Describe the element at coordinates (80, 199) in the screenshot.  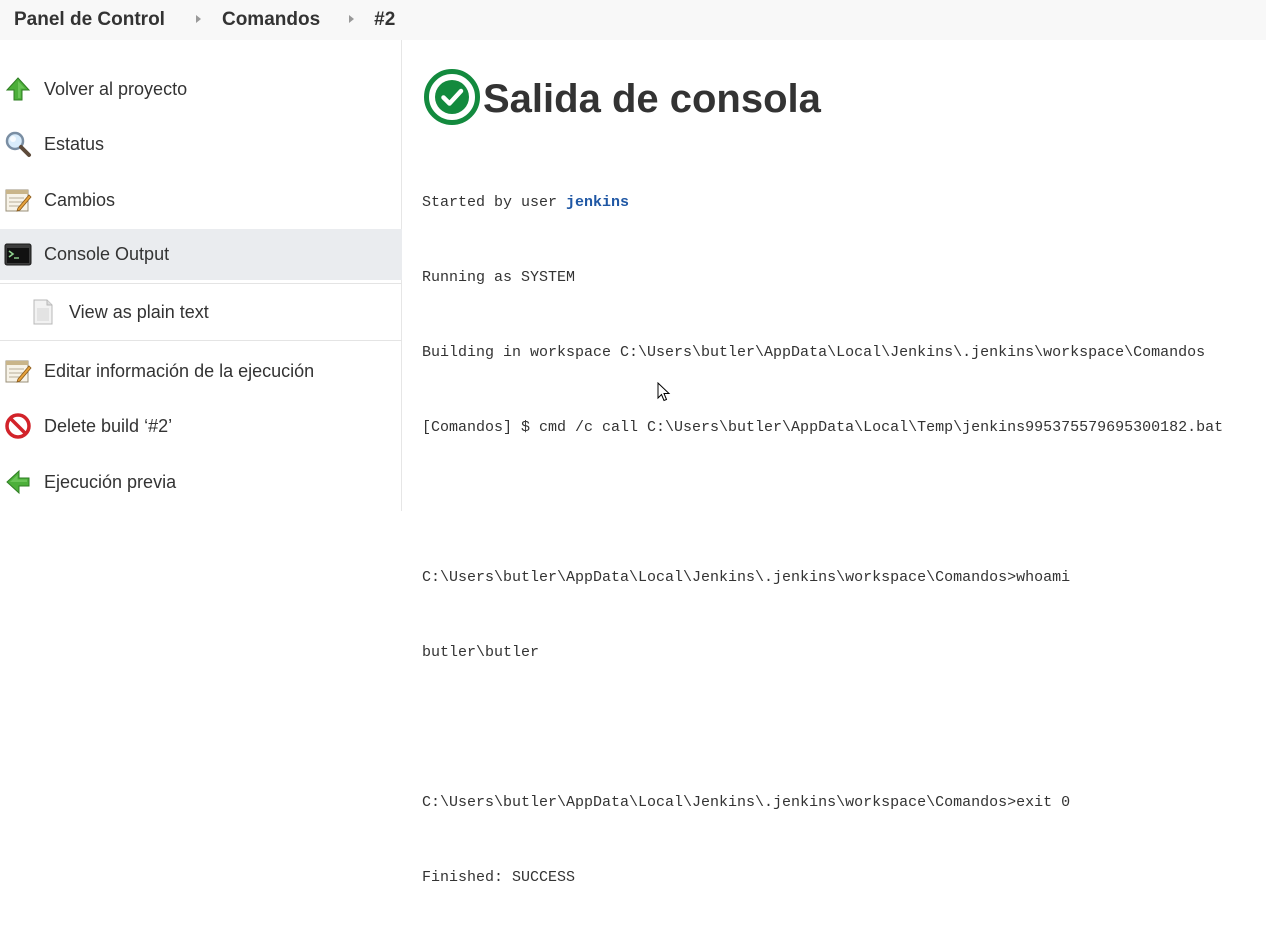
I see `sidebar-item-label: Cambios` at that location.